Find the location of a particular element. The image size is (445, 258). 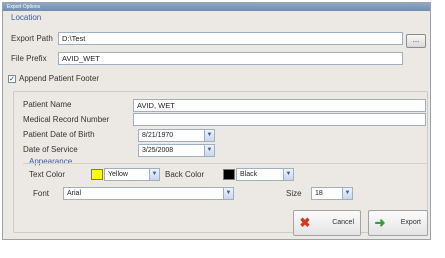

text-color-value: Yellow is located at coordinates (118, 174).